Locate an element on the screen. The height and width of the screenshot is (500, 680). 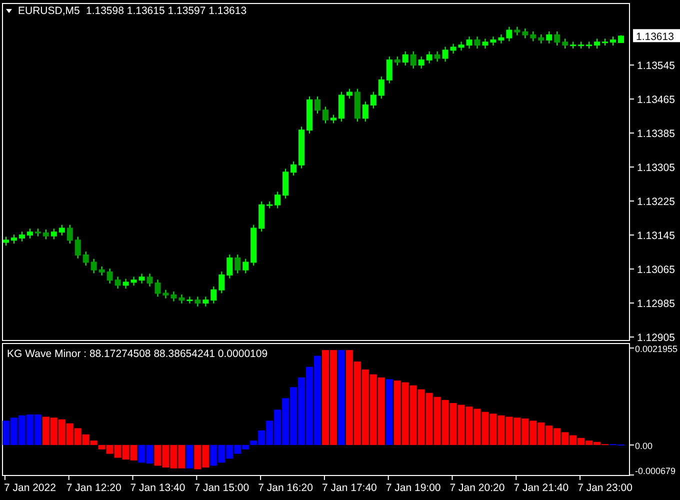
axis-label: 1.13225 is located at coordinates (656, 202).